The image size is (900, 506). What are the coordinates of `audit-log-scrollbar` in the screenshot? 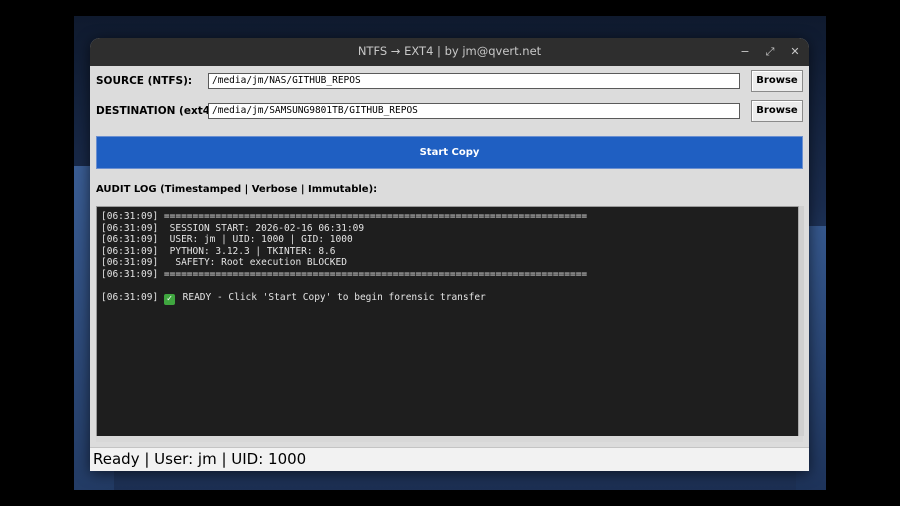 It's located at (801, 321).